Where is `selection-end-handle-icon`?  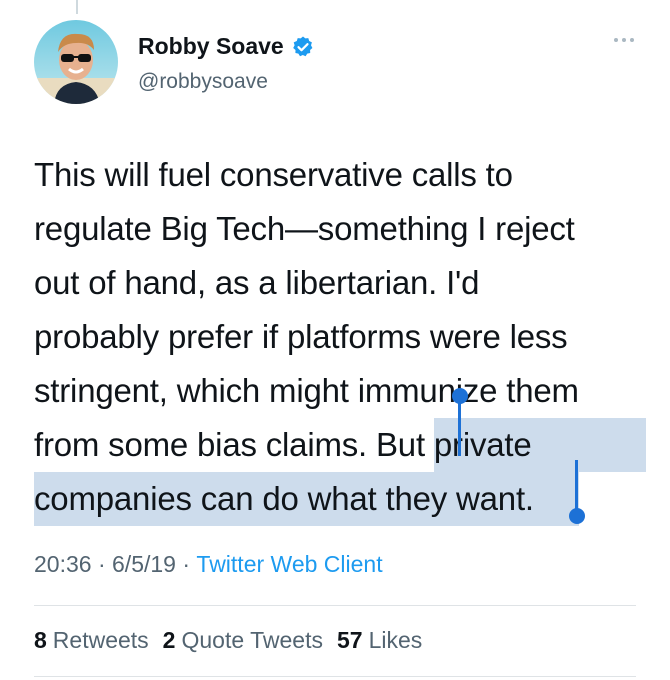
selection-end-handle-icon is located at coordinates (577, 516).